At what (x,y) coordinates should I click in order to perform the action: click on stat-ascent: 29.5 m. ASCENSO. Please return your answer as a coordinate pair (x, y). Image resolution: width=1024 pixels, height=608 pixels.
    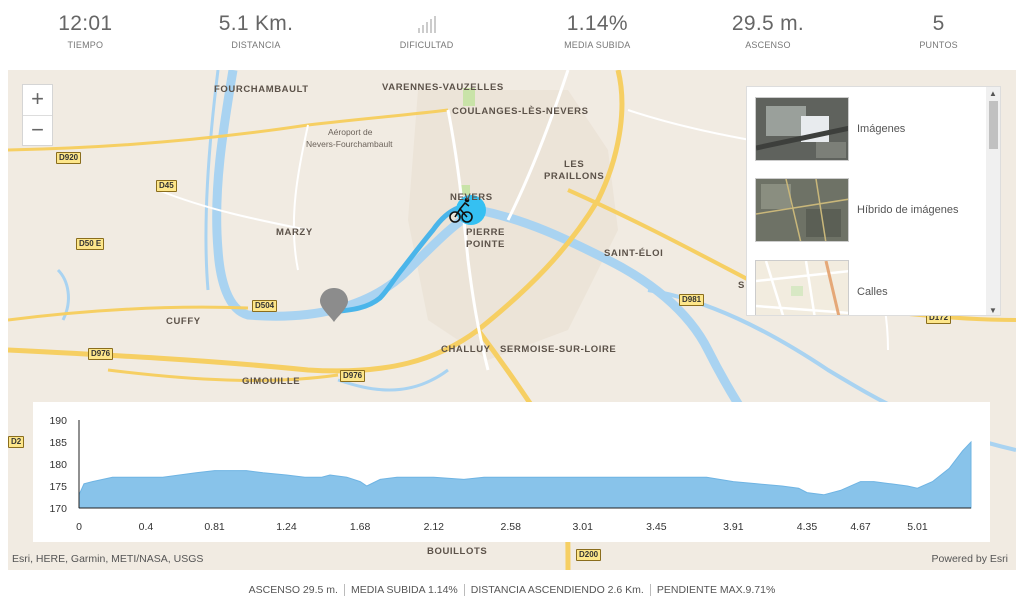
    Looking at the image, I should click on (768, 35).